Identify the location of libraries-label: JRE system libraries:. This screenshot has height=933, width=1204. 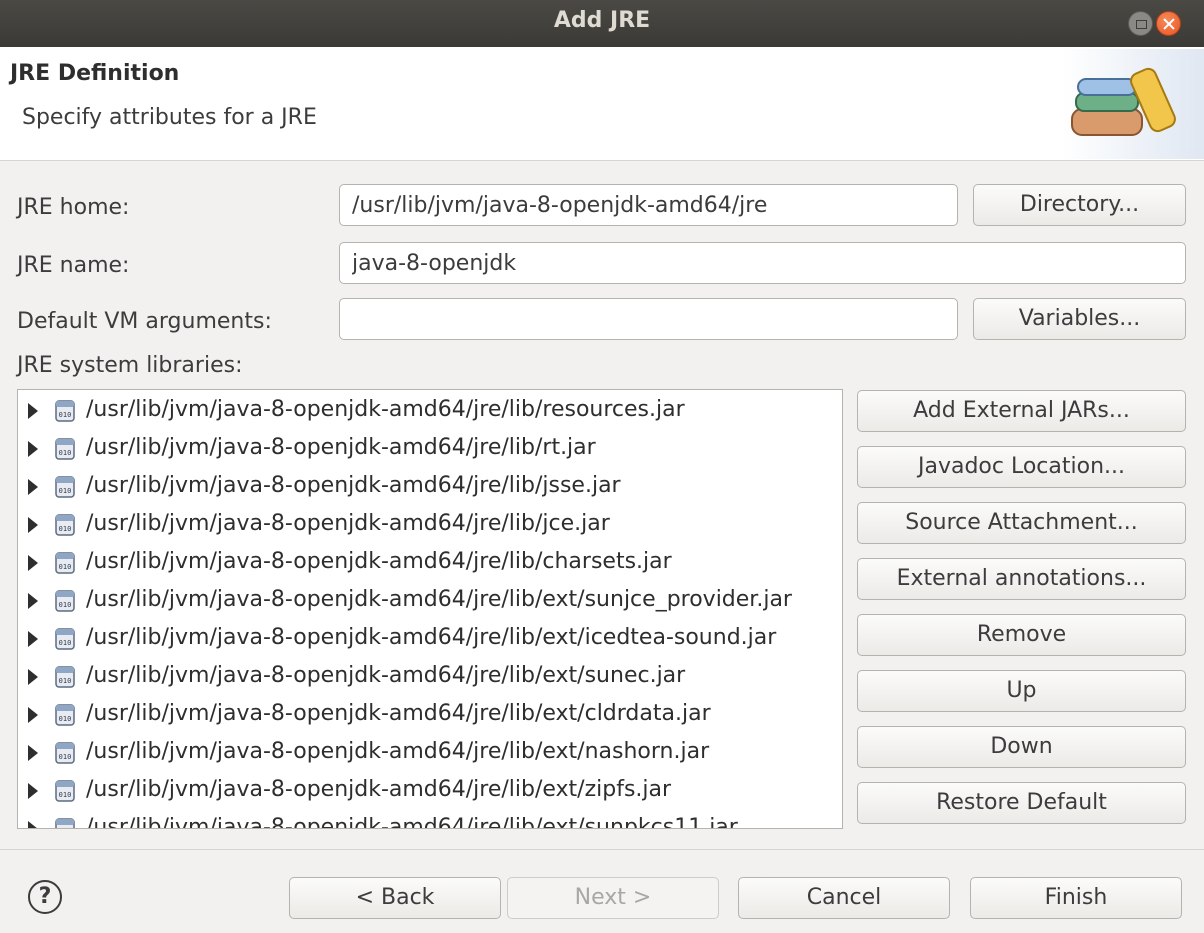
(130, 365).